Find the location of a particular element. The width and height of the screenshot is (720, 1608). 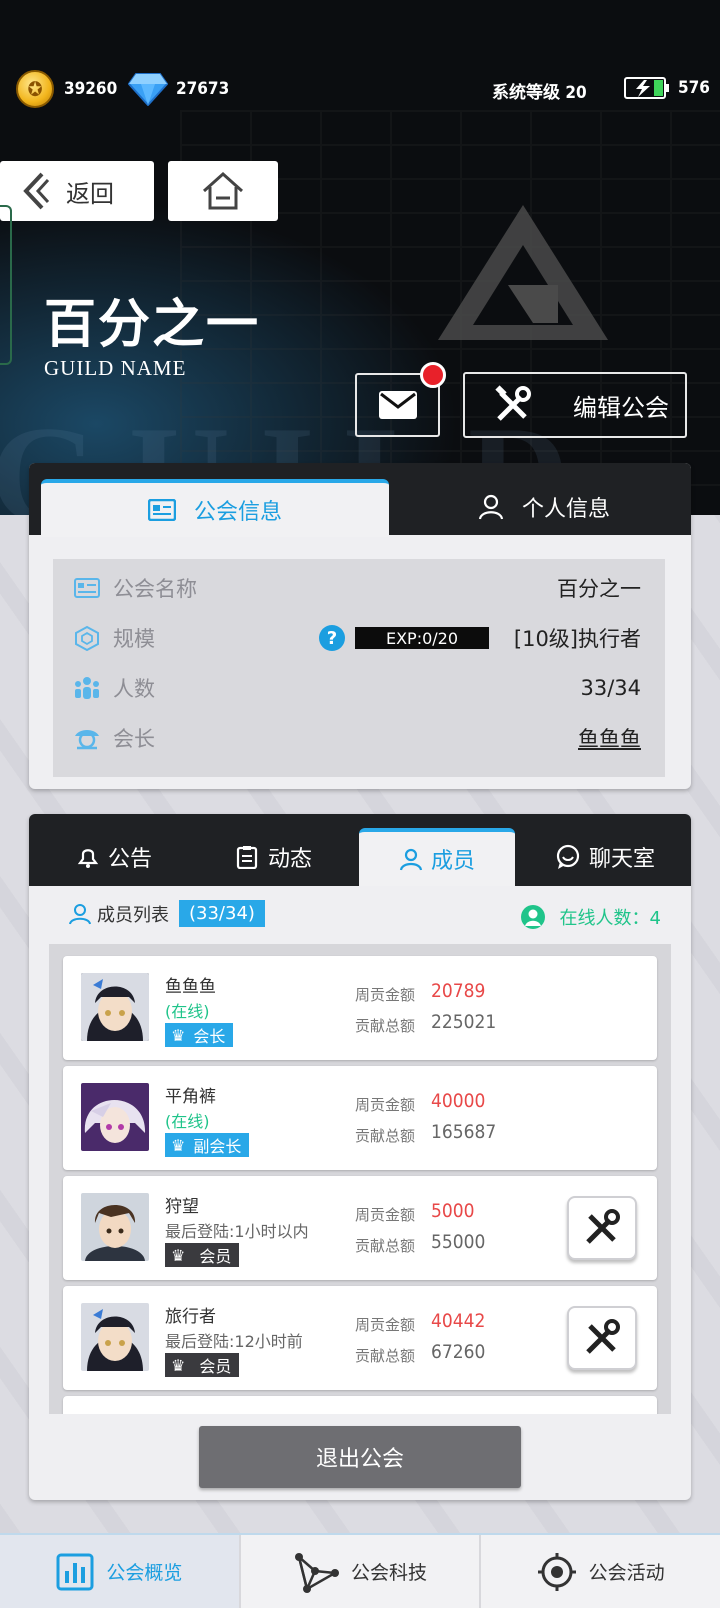

guild-emblem-icon is located at coordinates (523, 272).